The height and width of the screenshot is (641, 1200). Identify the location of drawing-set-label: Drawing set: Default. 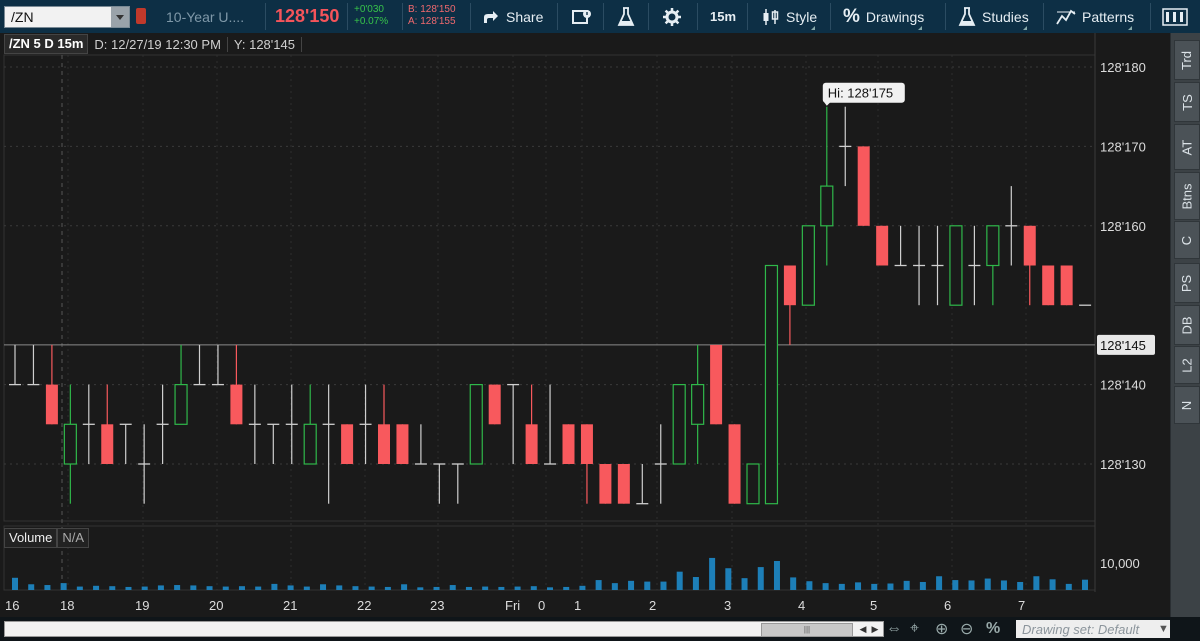
(1080, 629).